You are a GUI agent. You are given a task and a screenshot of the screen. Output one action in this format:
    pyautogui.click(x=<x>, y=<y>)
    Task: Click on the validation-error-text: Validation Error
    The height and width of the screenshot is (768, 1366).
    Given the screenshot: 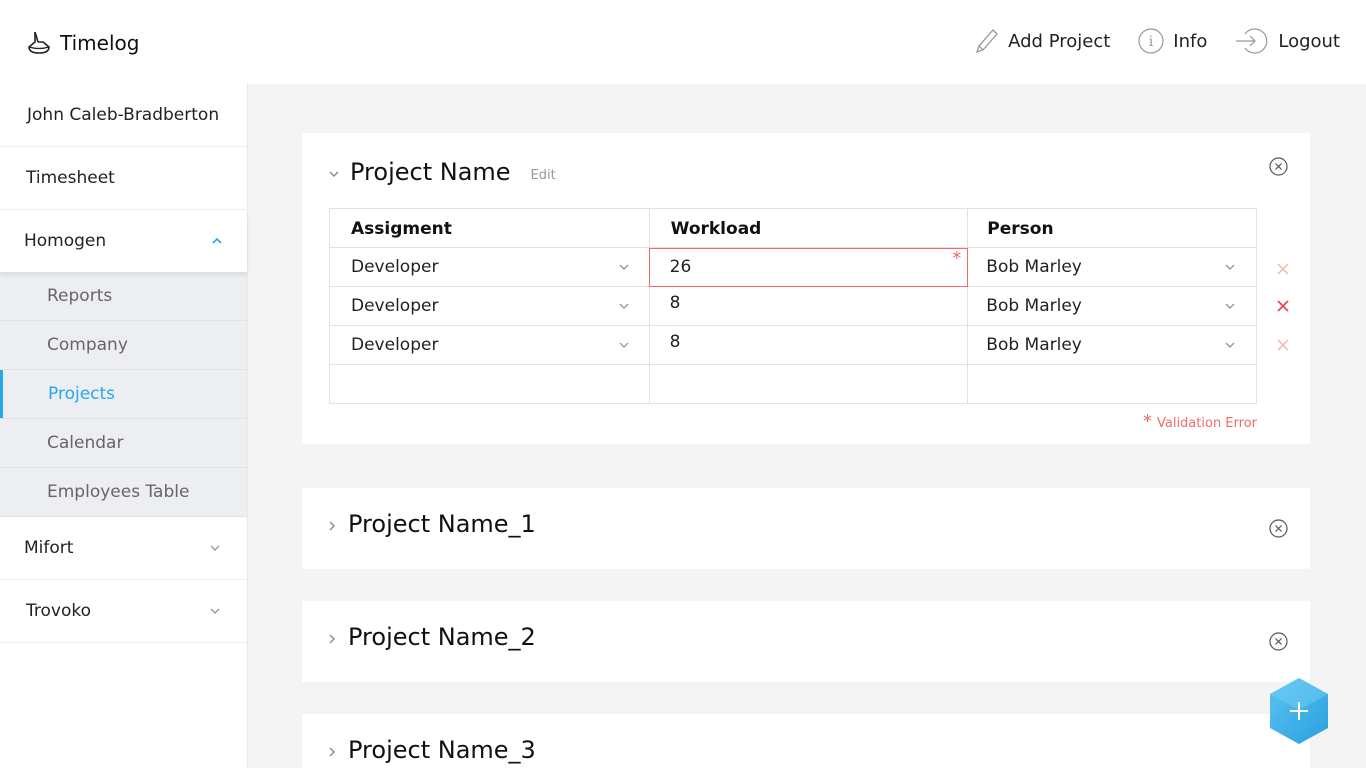 What is the action you would take?
    pyautogui.click(x=1206, y=423)
    